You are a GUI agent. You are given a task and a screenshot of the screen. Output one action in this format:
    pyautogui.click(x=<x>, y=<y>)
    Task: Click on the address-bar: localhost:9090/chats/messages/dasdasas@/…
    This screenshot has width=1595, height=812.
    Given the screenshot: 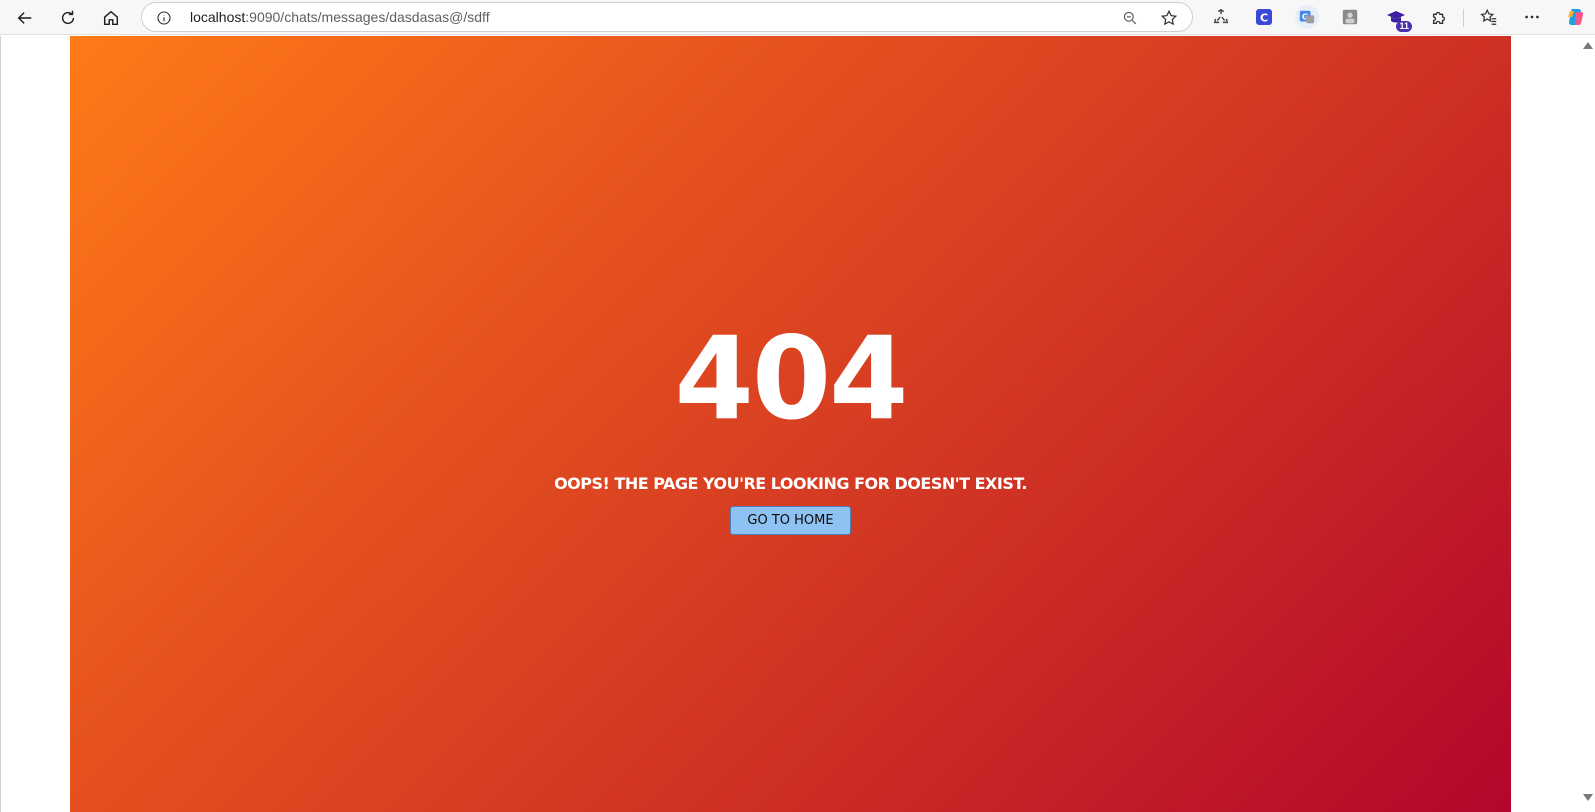 What is the action you would take?
    pyautogui.click(x=667, y=17)
    